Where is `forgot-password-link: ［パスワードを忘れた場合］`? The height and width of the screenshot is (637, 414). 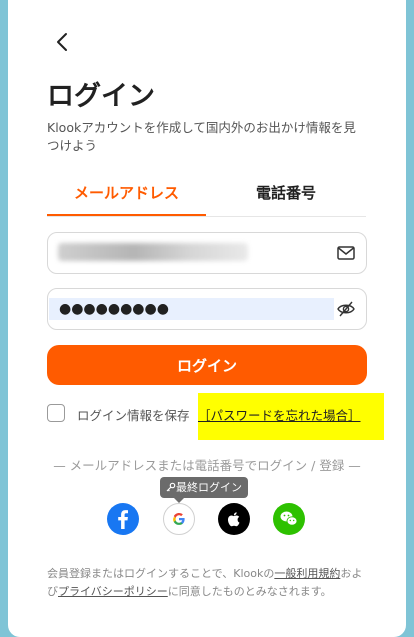
forgot-password-link: ［パスワードを忘れた場合］ is located at coordinates (279, 414).